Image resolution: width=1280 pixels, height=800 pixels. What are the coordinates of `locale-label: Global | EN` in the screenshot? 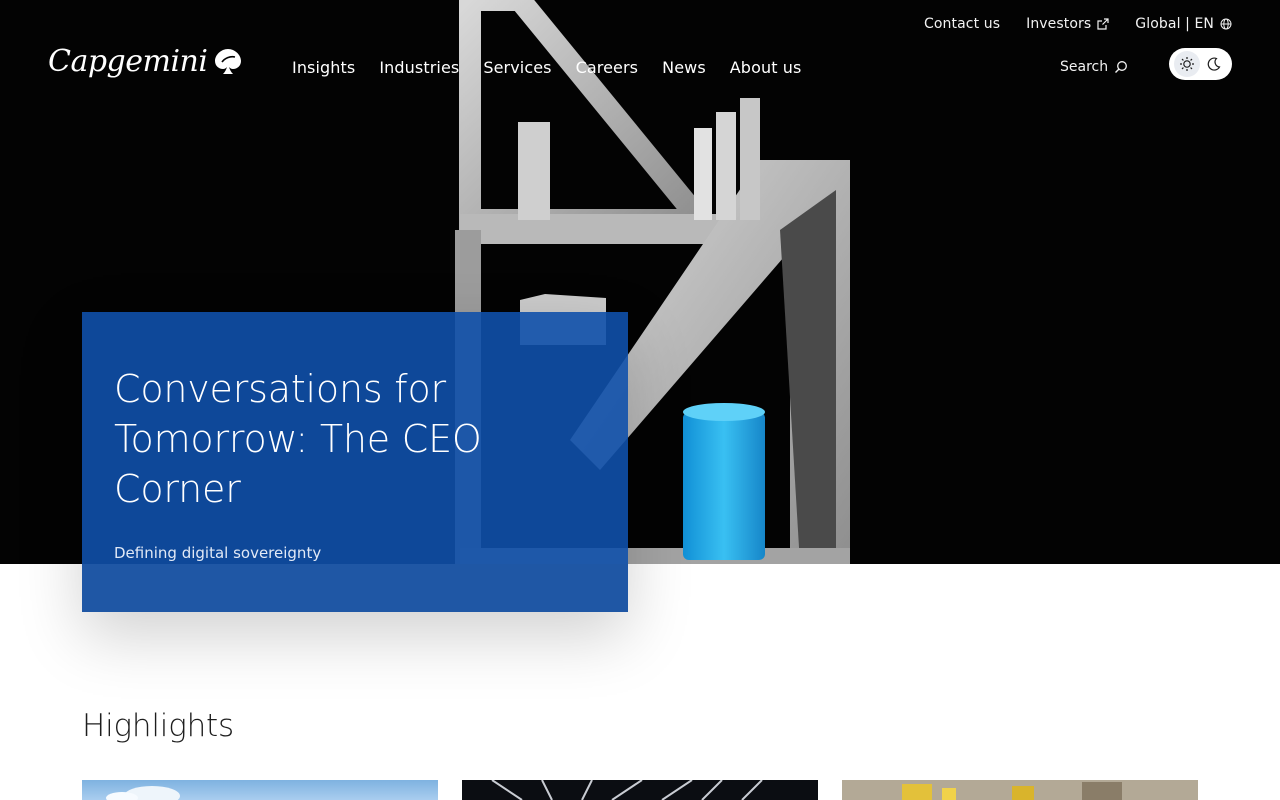 It's located at (1174, 24).